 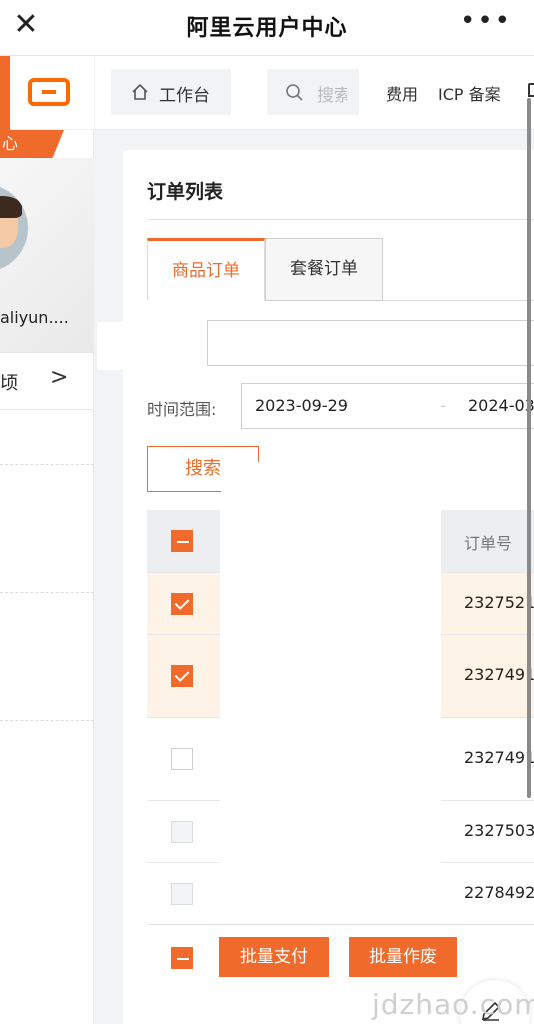 I want to click on tab-product-orders: 商品订单, so click(x=206, y=269).